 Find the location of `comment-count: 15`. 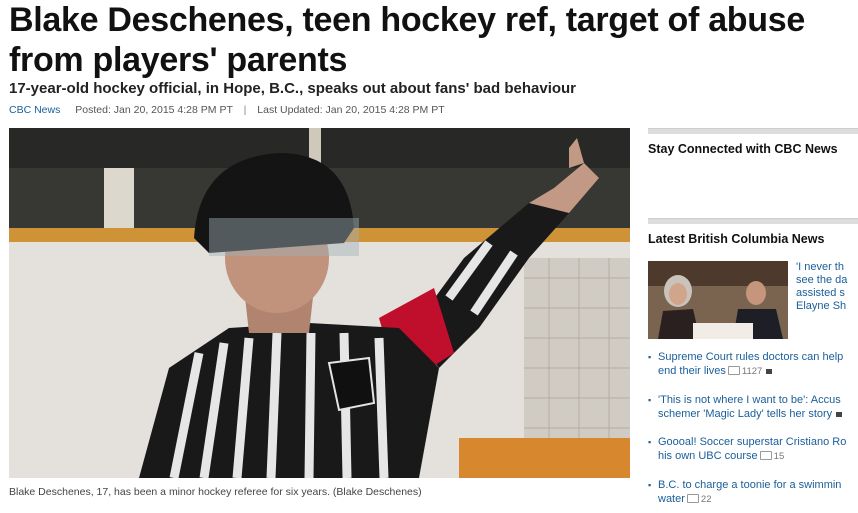

comment-count: 15 is located at coordinates (779, 456).